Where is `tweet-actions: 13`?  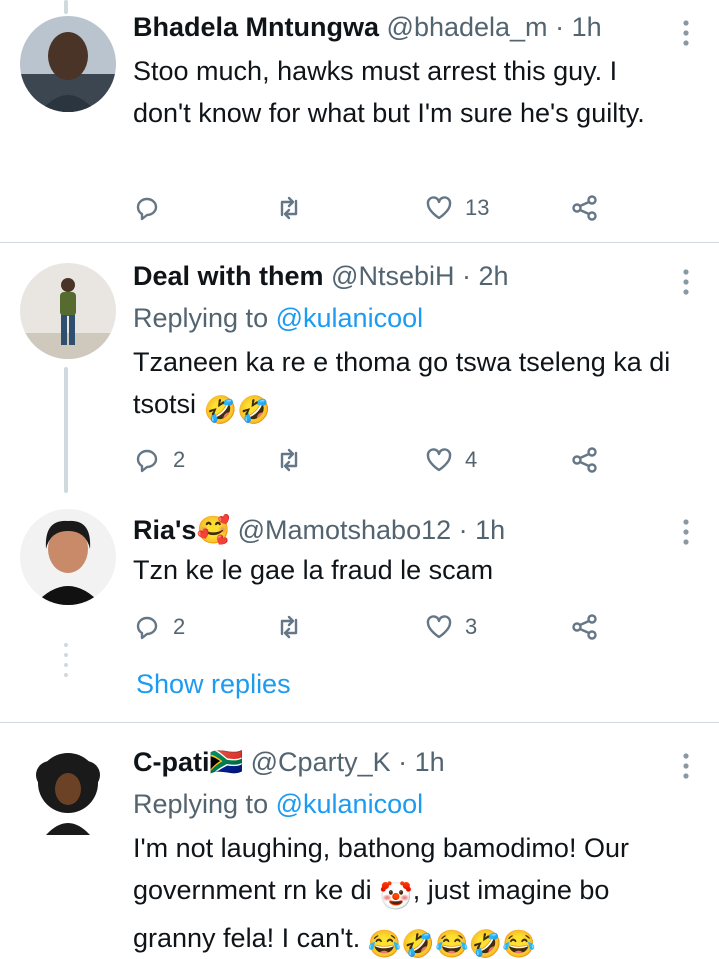 tweet-actions: 13 is located at coordinates (373, 208).